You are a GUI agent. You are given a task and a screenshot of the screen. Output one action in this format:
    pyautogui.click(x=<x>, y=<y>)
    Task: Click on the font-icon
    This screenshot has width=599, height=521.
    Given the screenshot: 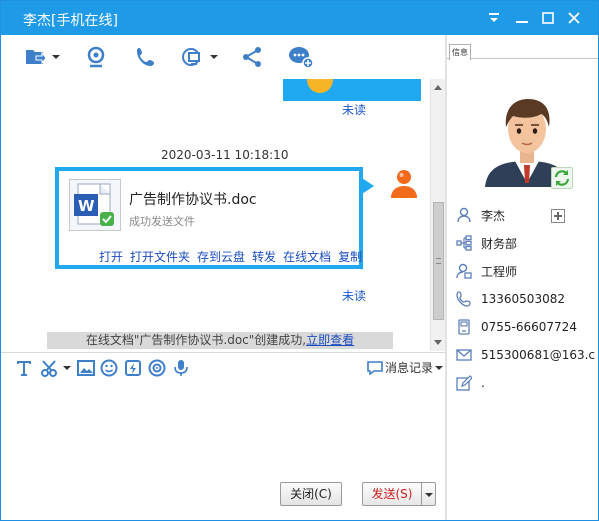 What is the action you would take?
    pyautogui.click(x=24, y=368)
    